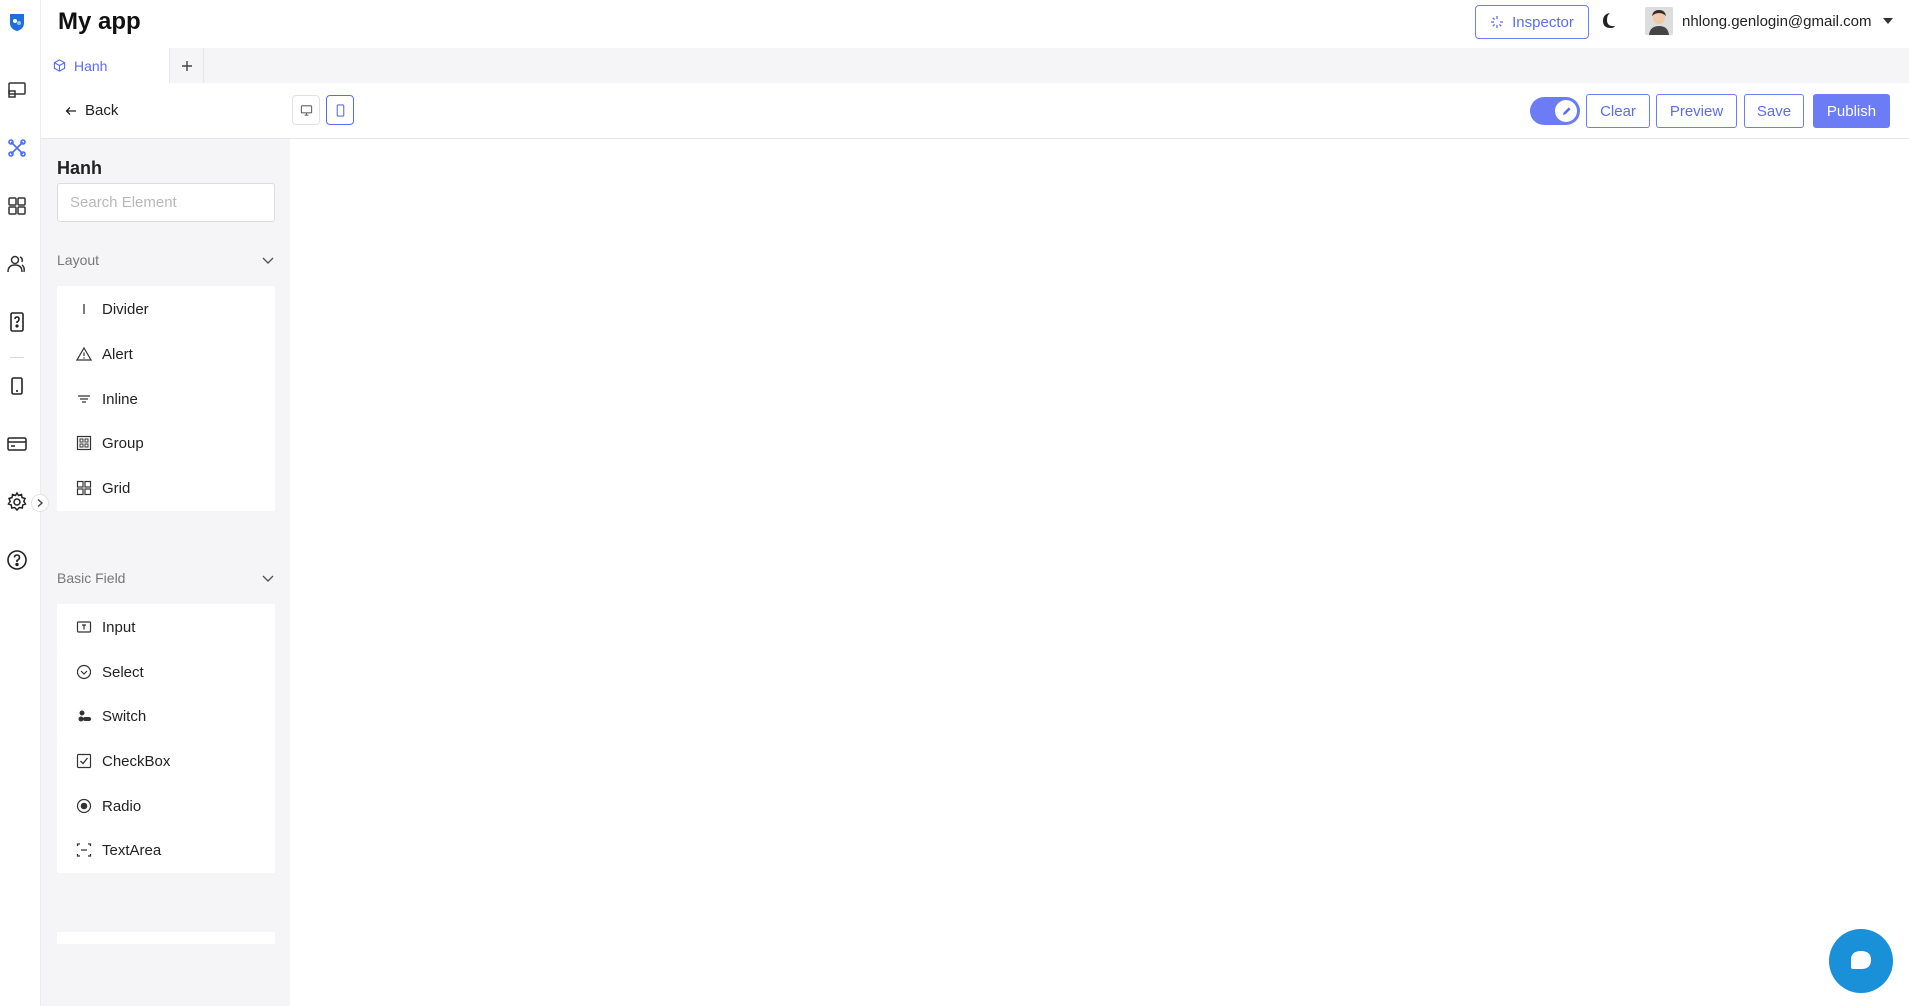 The width and height of the screenshot is (1909, 1006). Describe the element at coordinates (83, 672) in the screenshot. I see `select-icon` at that location.